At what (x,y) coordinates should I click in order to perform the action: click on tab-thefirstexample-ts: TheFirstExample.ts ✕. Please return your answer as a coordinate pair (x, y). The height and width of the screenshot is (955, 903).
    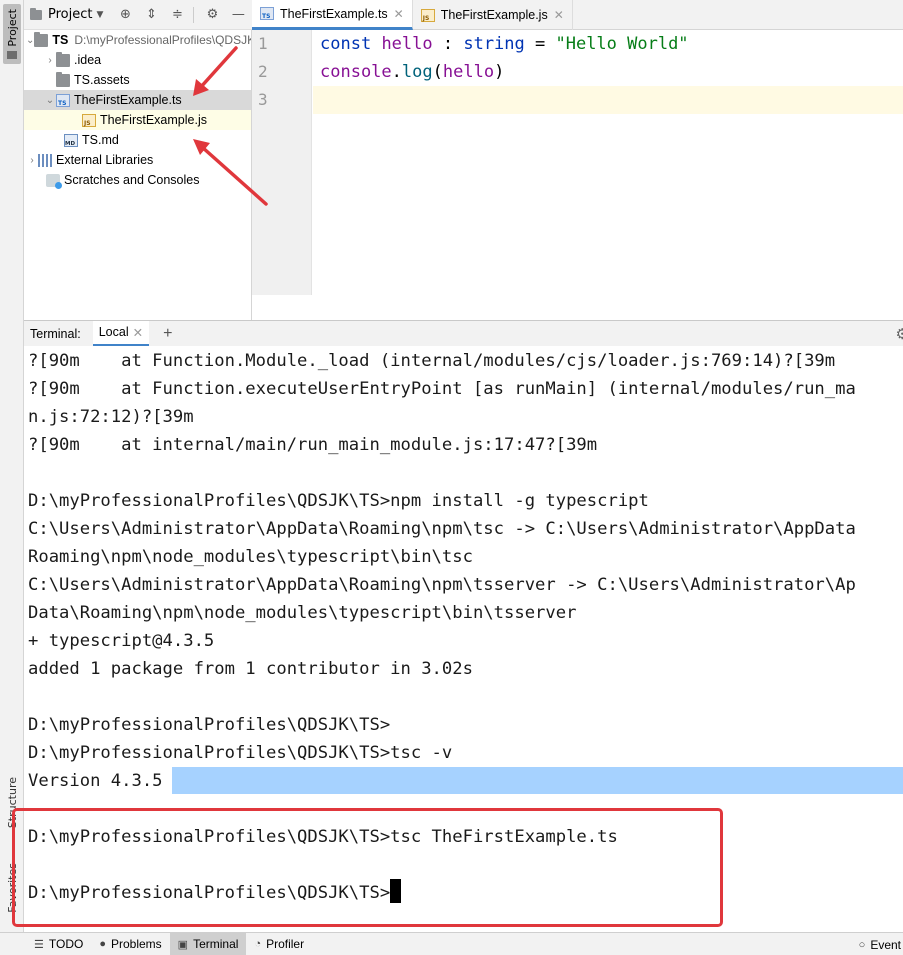
    Looking at the image, I should click on (332, 15).